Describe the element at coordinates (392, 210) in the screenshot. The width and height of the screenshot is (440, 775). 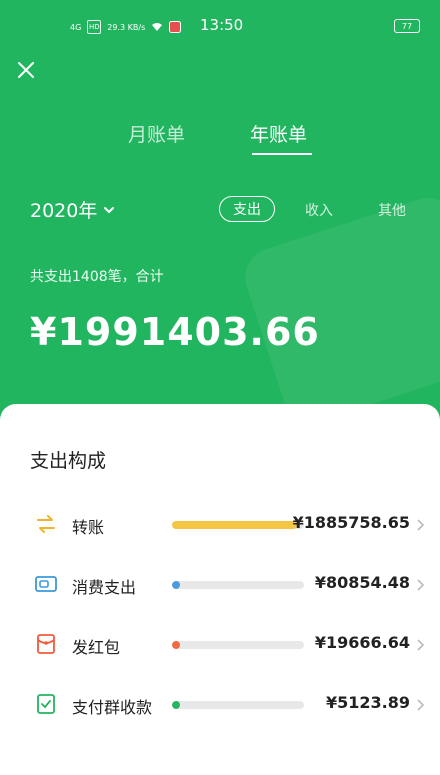
I see `filter-other-button: 其他` at that location.